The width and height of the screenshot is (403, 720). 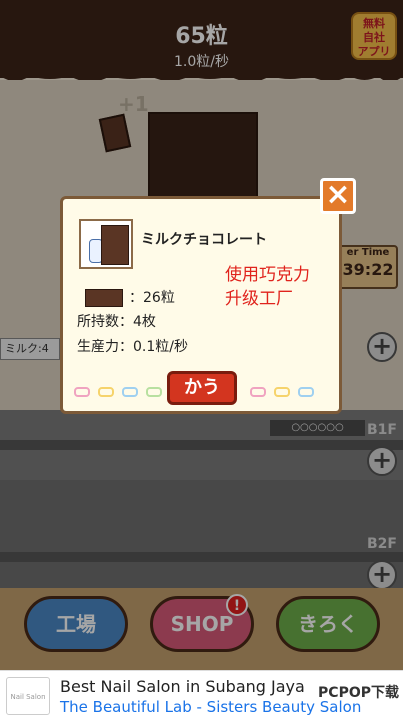 I want to click on item-image, so click(x=106, y=244).